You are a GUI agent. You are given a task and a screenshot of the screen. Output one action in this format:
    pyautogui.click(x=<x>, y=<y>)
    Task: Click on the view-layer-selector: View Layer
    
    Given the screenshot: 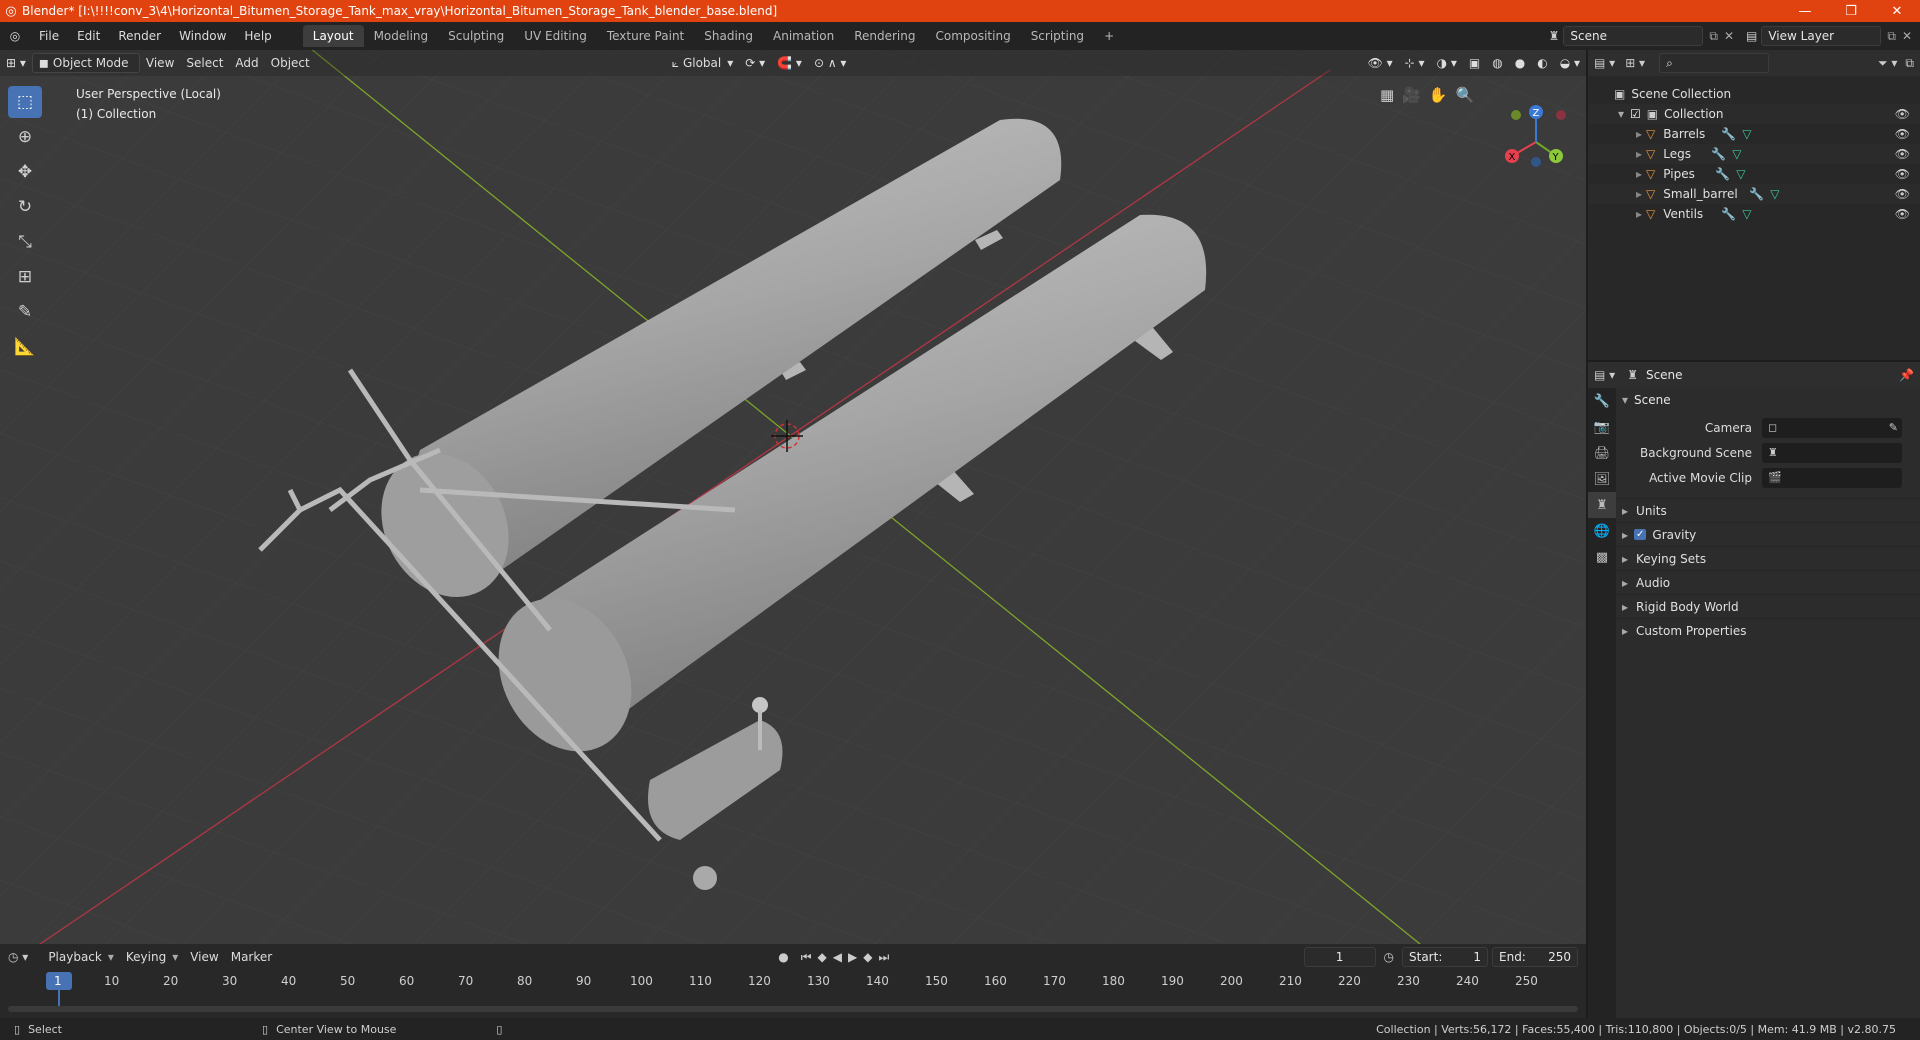 What is the action you would take?
    pyautogui.click(x=1821, y=36)
    